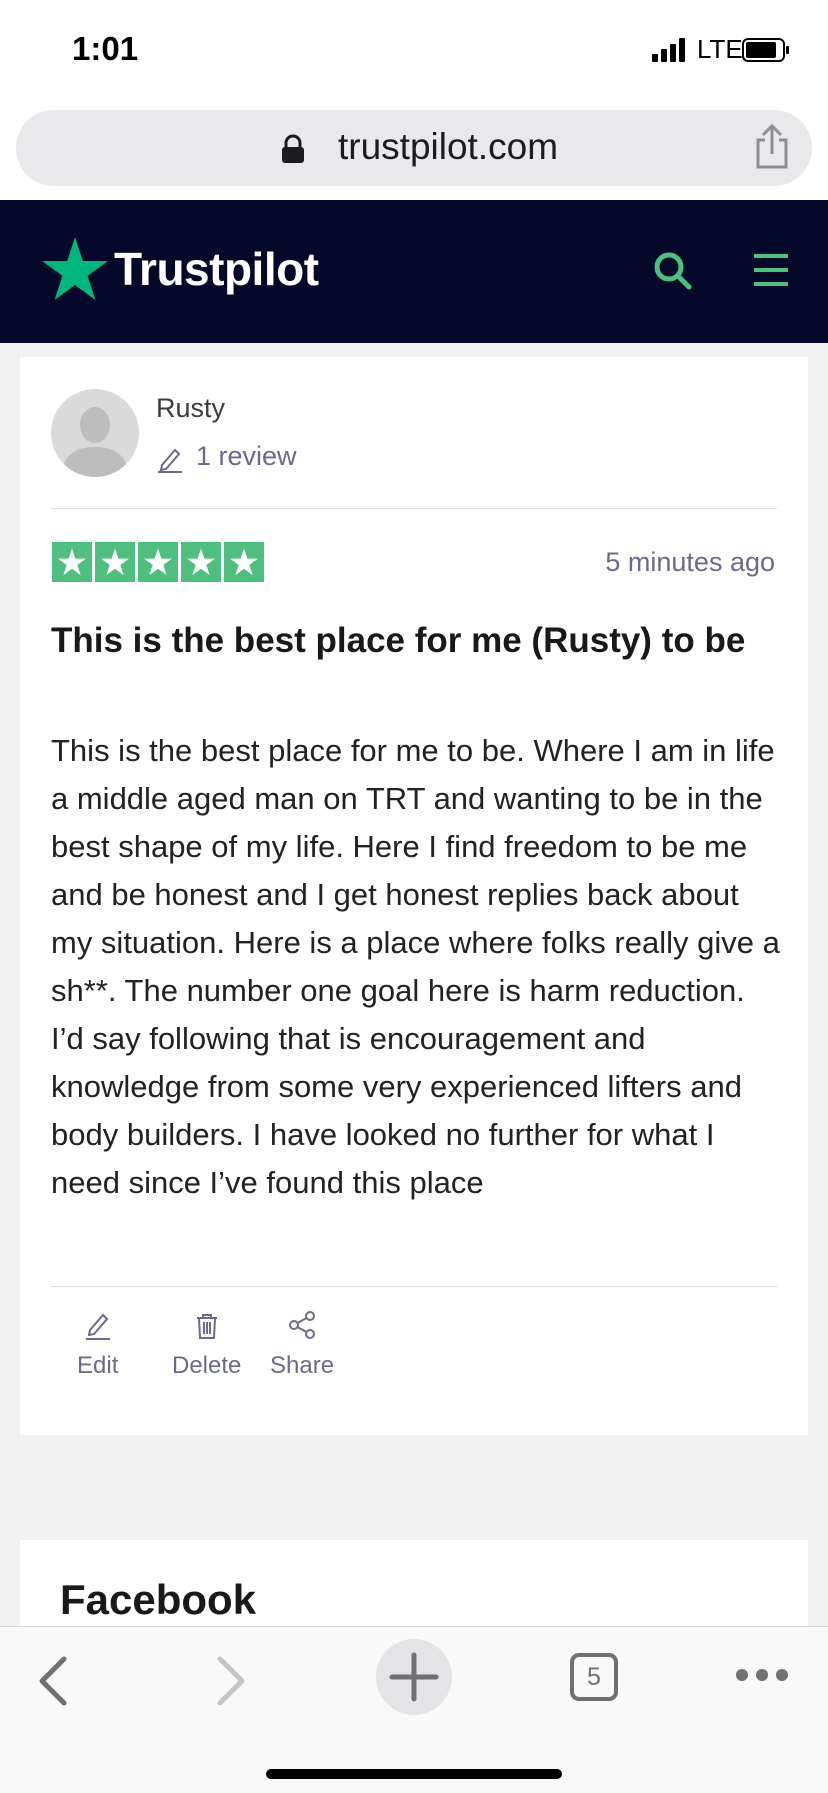  I want to click on address-bar: trustpilot.com, so click(414, 148).